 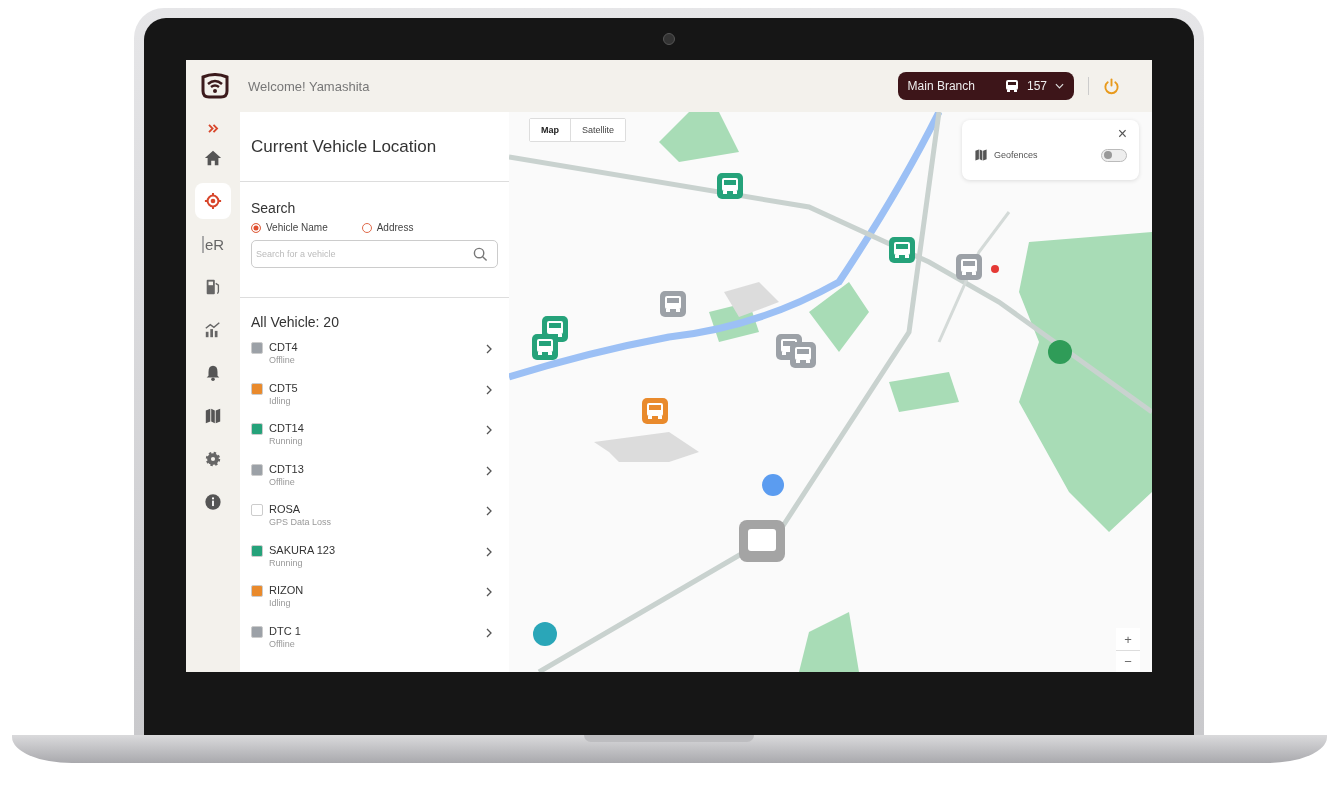 What do you see at coordinates (374, 442) in the screenshot?
I see `vehicle-item: CDT14 Running` at bounding box center [374, 442].